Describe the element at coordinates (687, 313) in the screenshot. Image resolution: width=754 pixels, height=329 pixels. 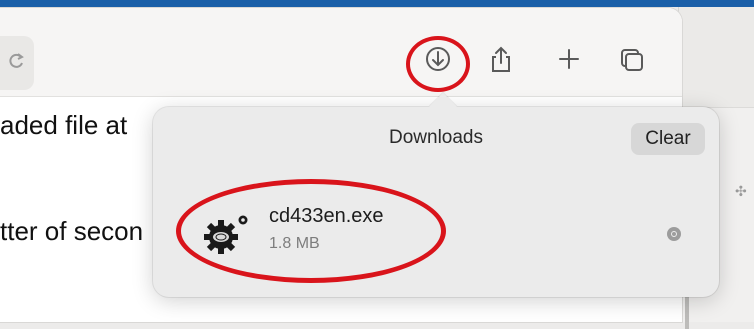
I see `background-scrollbar` at that location.